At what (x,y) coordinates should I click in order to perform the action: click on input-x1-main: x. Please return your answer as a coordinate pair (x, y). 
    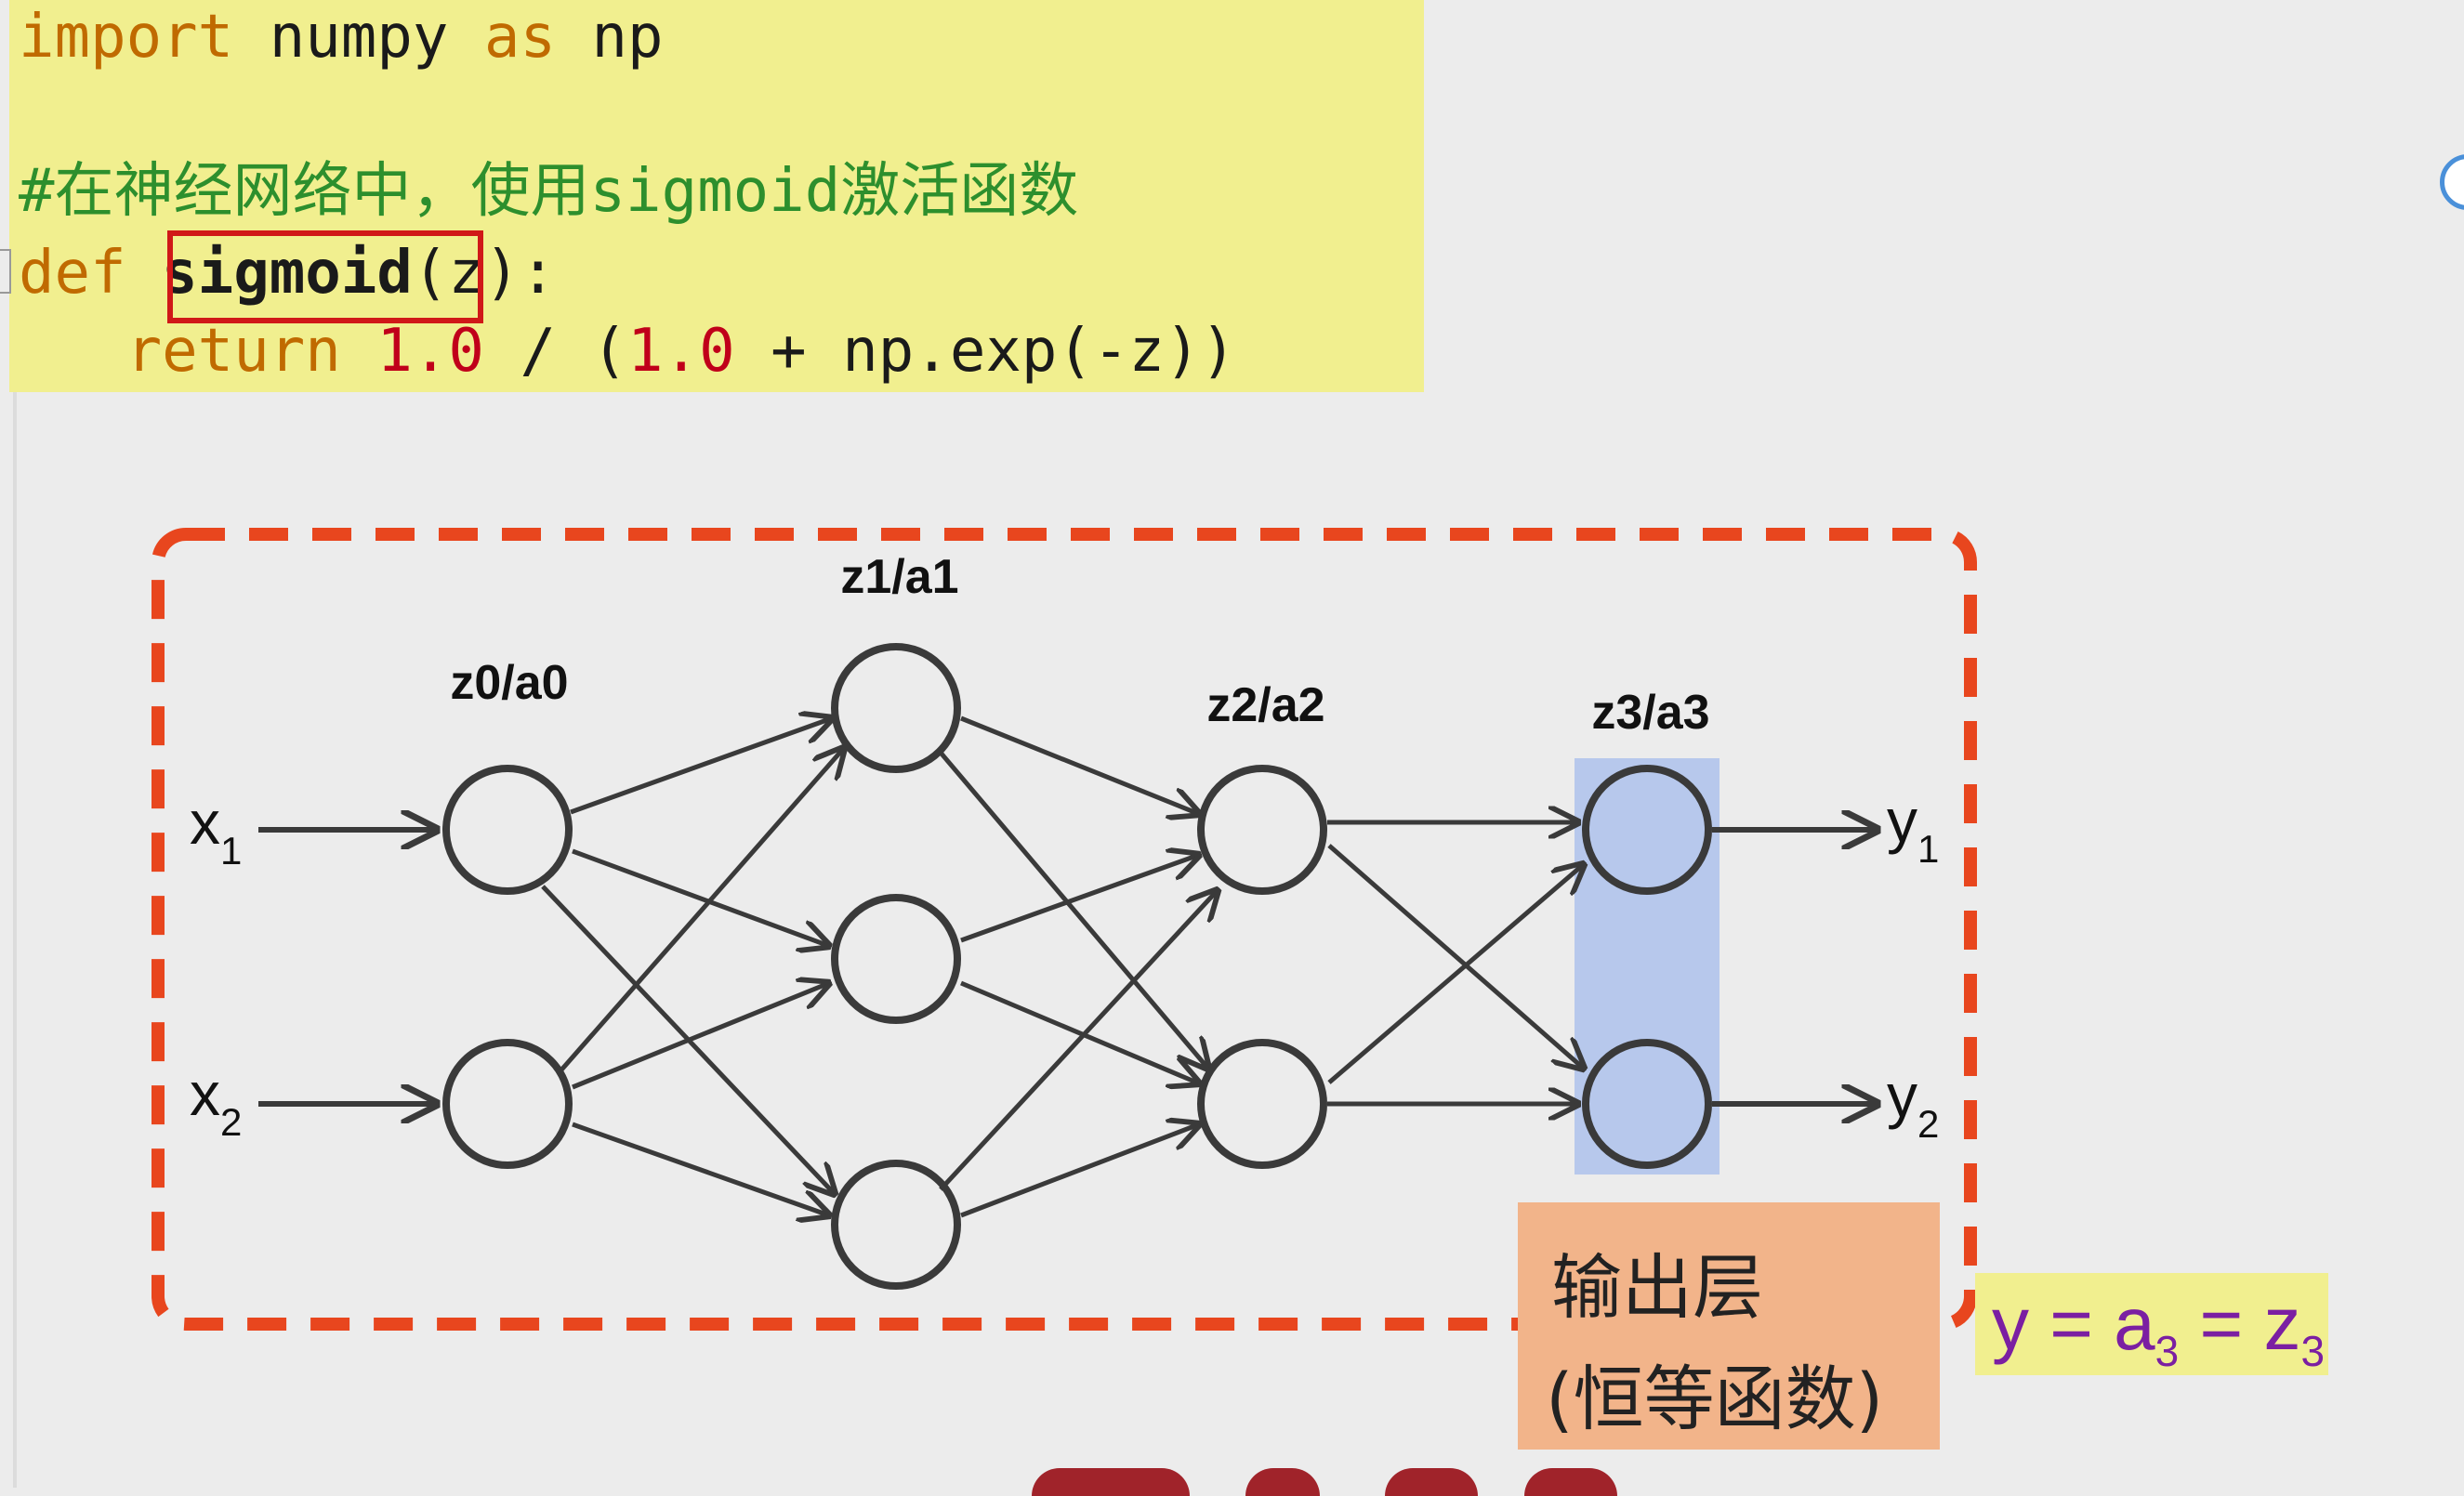
    Looking at the image, I should click on (205, 822).